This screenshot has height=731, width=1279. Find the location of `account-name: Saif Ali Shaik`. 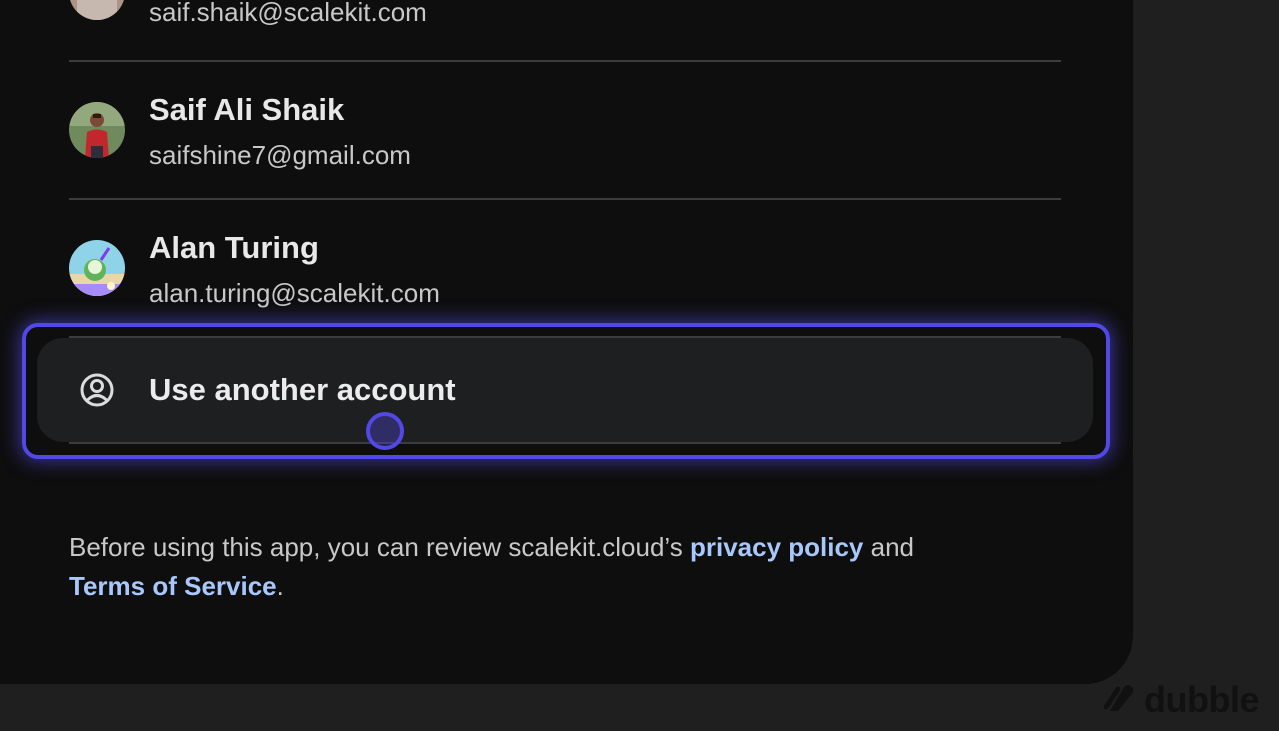

account-name: Saif Ali Shaik is located at coordinates (247, 109).